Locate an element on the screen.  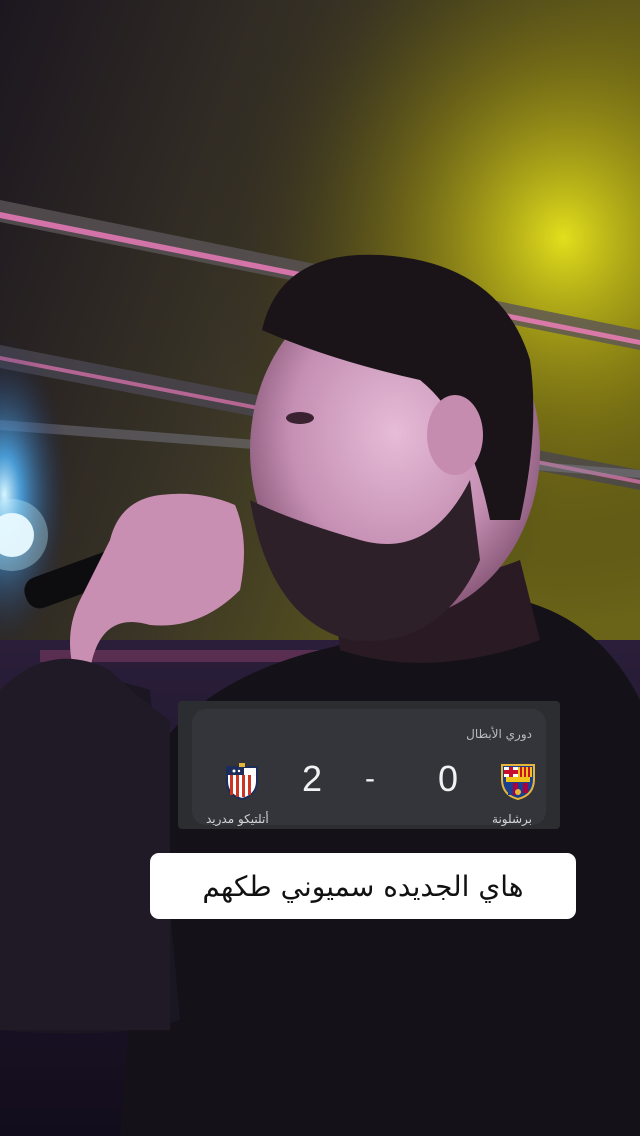
score-panel: دوري الأبطال 0 - 2 برشلونة أتلتيكو مدريد is located at coordinates (369, 767).